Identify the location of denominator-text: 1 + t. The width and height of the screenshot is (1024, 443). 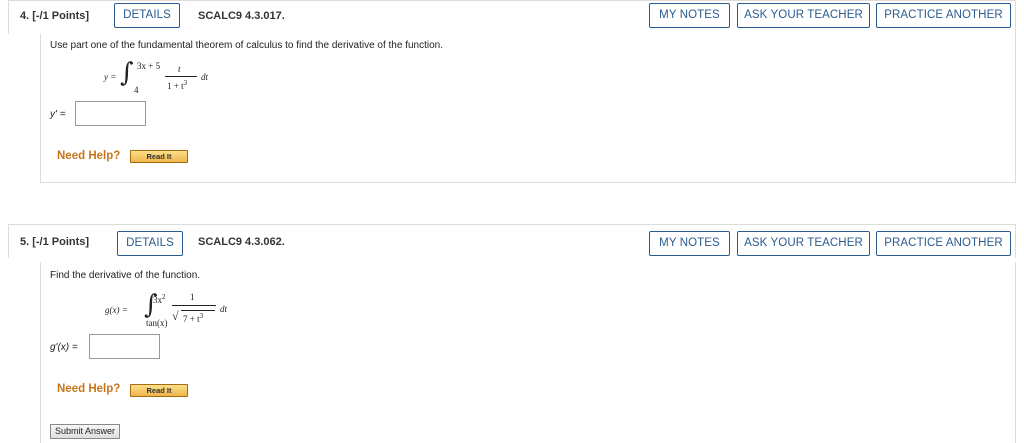
(175, 86).